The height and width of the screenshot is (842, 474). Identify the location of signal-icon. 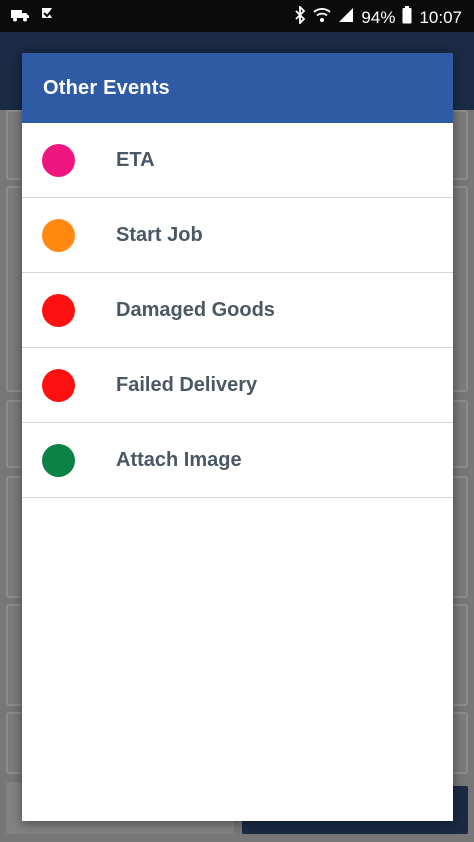
(346, 17).